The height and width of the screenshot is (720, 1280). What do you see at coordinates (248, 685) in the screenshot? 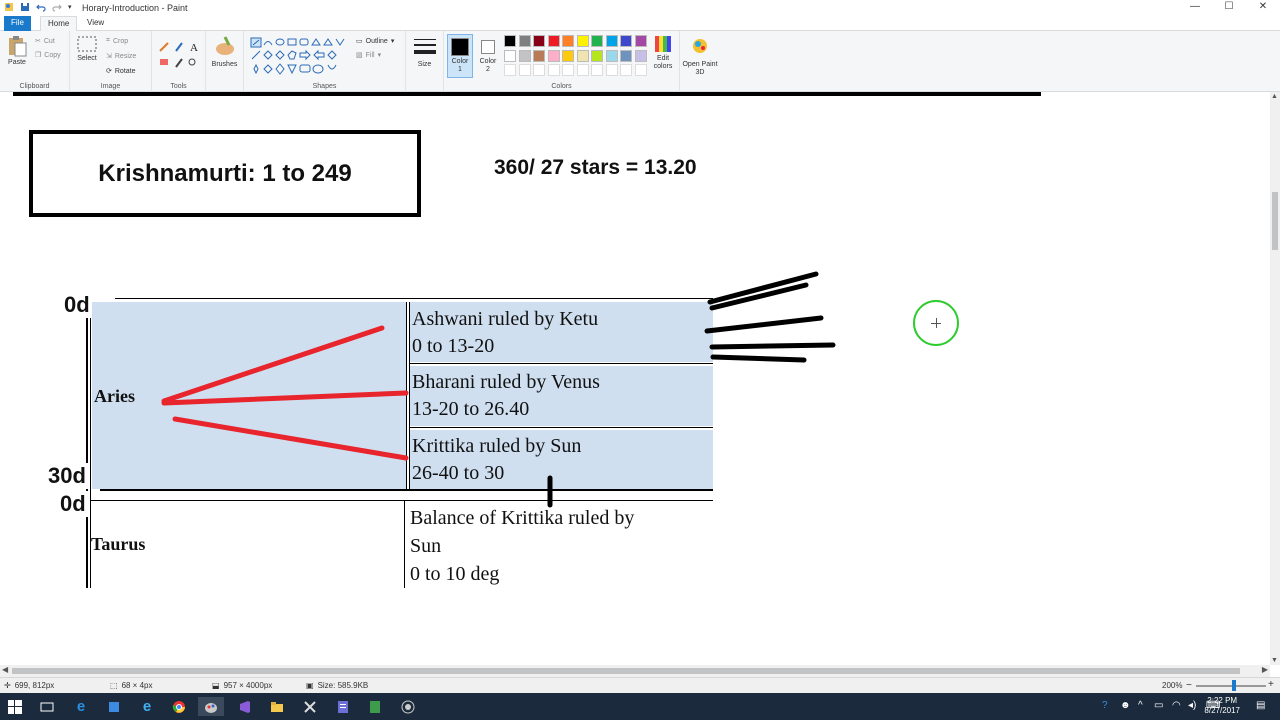
I see `canvas-size-value: 957 × 4000px` at bounding box center [248, 685].